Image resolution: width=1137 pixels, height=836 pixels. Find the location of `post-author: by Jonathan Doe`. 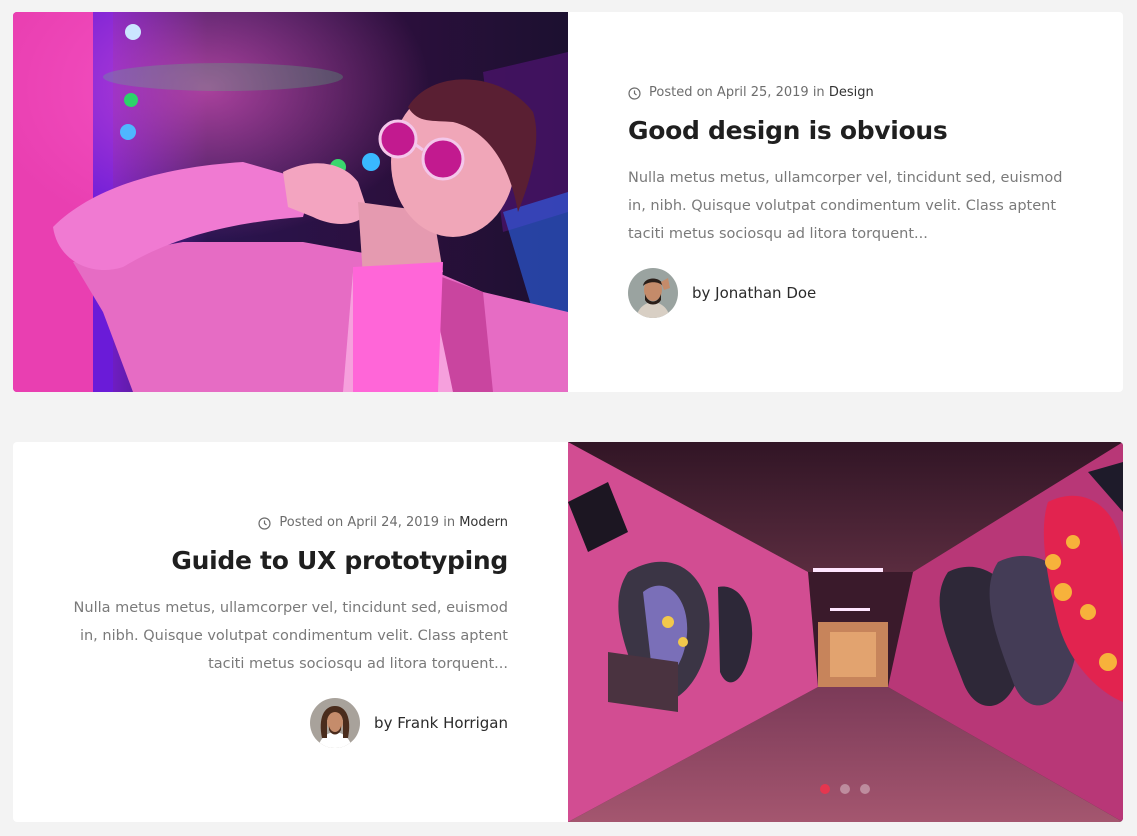

post-author: by Jonathan Doe is located at coordinates (848, 293).